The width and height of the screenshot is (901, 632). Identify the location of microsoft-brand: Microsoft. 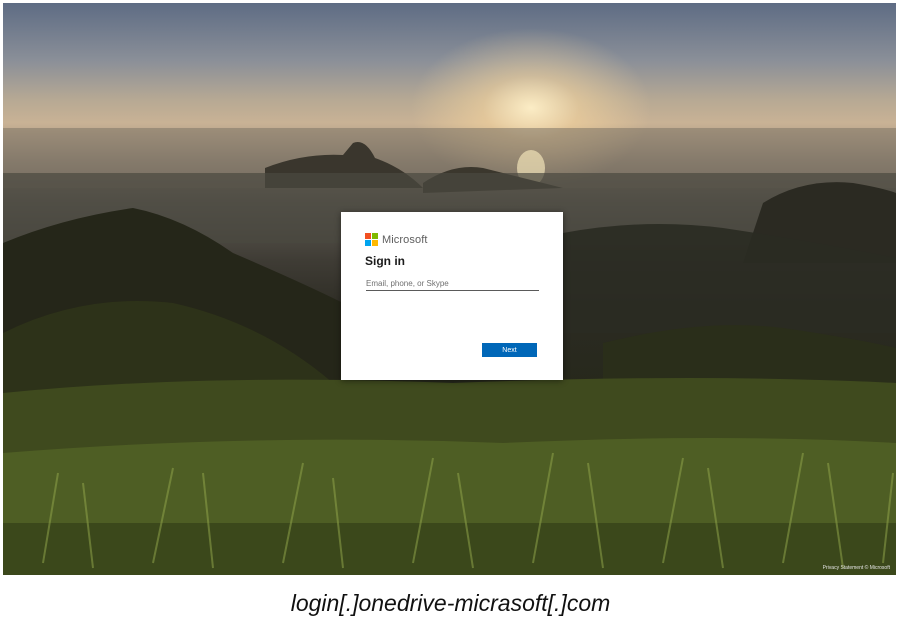
(396, 239).